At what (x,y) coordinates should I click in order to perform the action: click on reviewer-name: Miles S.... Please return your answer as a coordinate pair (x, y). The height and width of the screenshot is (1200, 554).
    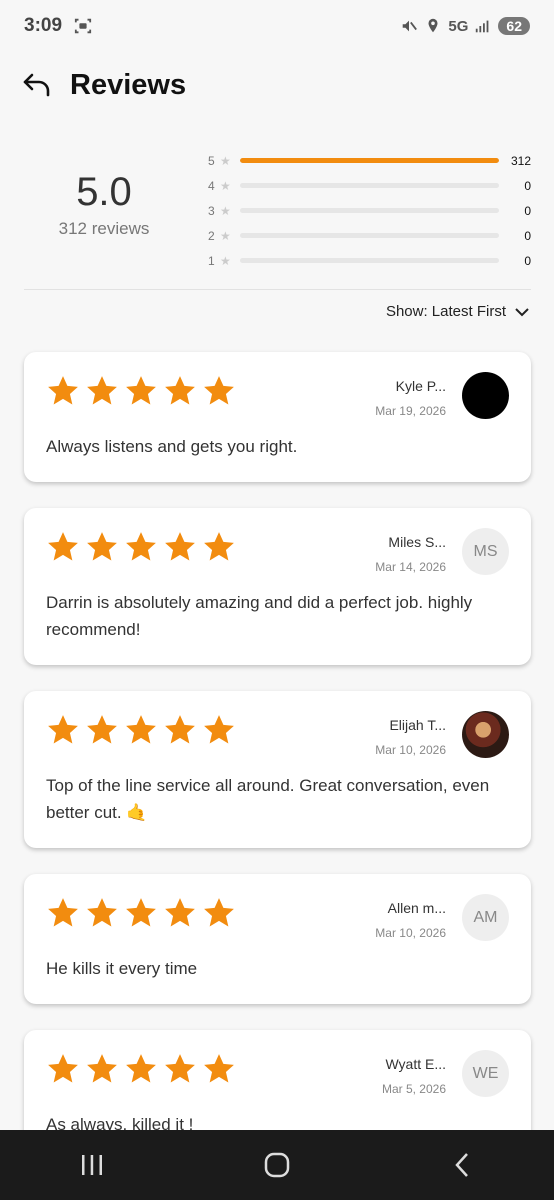
    Looking at the image, I should click on (417, 541).